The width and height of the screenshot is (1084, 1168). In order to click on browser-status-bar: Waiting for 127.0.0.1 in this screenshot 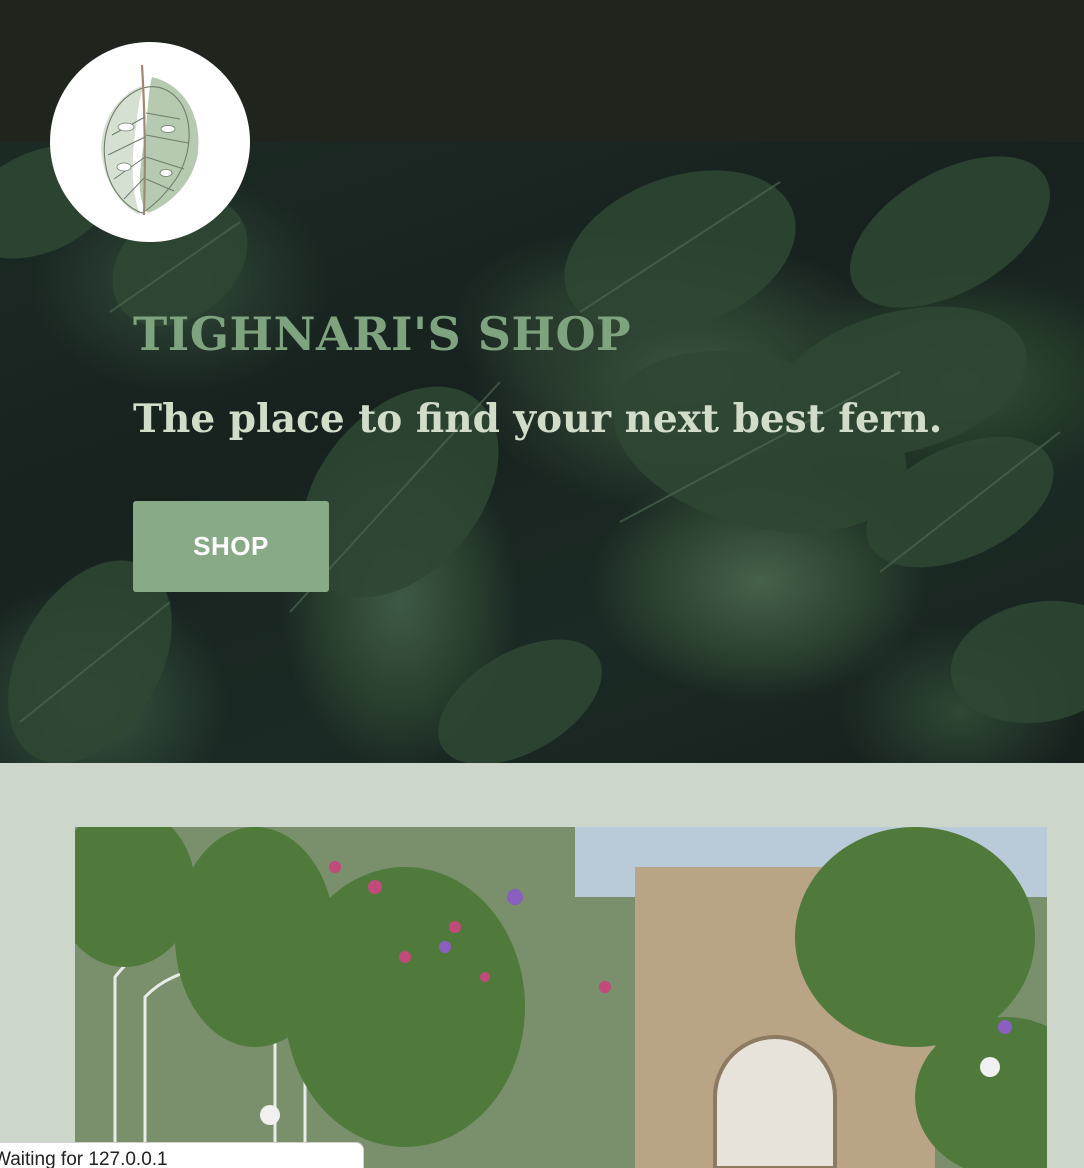, I will do `click(182, 1155)`.